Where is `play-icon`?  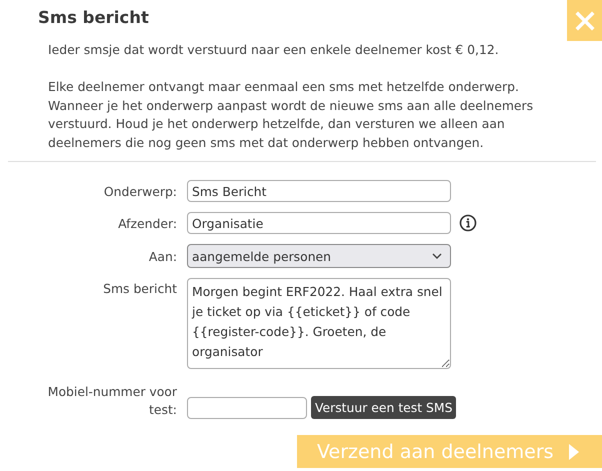
play-icon is located at coordinates (574, 451).